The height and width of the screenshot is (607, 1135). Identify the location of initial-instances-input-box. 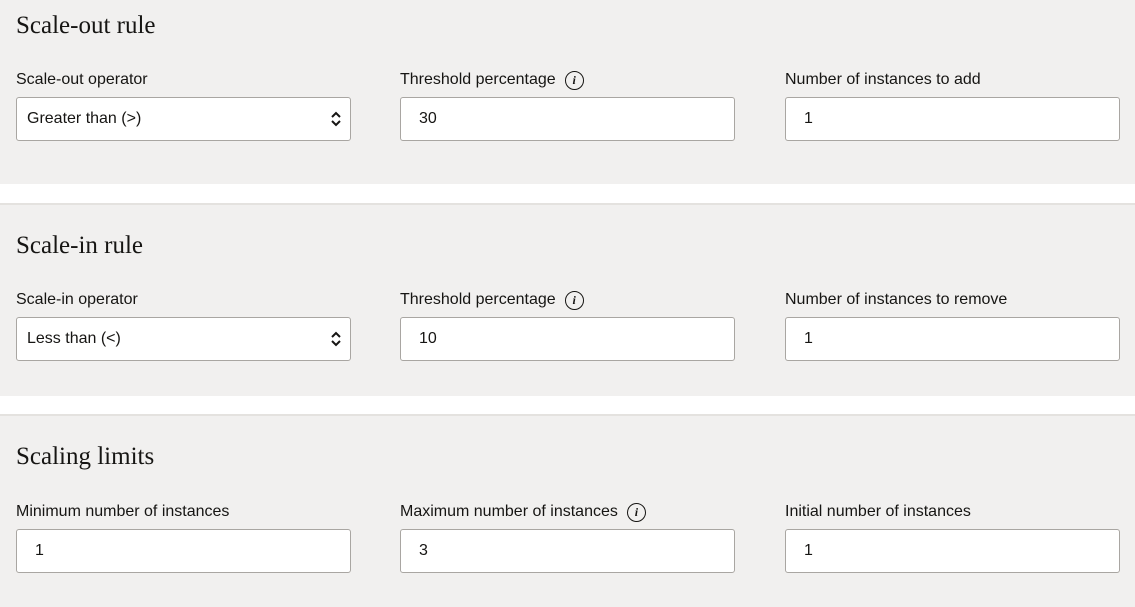
(952, 551).